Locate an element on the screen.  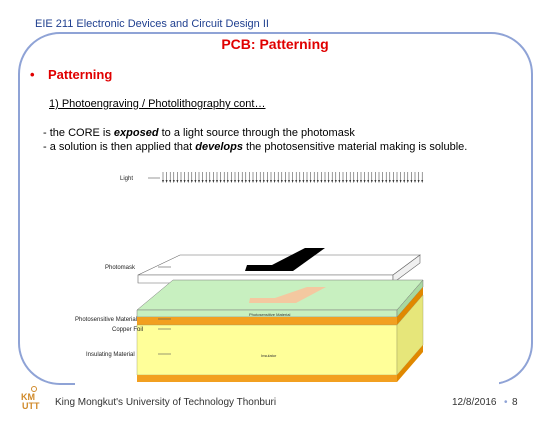
photosensitive-top is located at coordinates (280, 295).